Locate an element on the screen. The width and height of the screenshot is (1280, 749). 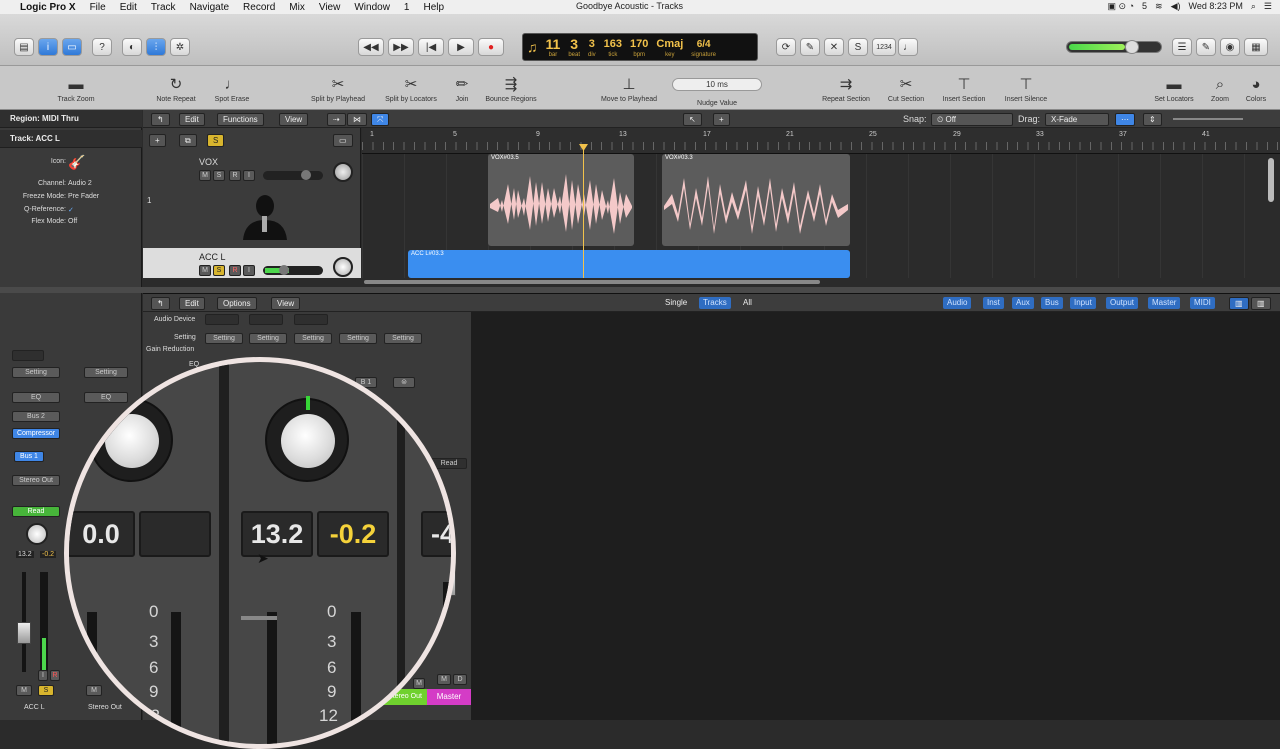
track-inspector-header: Track: ACC L is located at coordinates (71, 139).